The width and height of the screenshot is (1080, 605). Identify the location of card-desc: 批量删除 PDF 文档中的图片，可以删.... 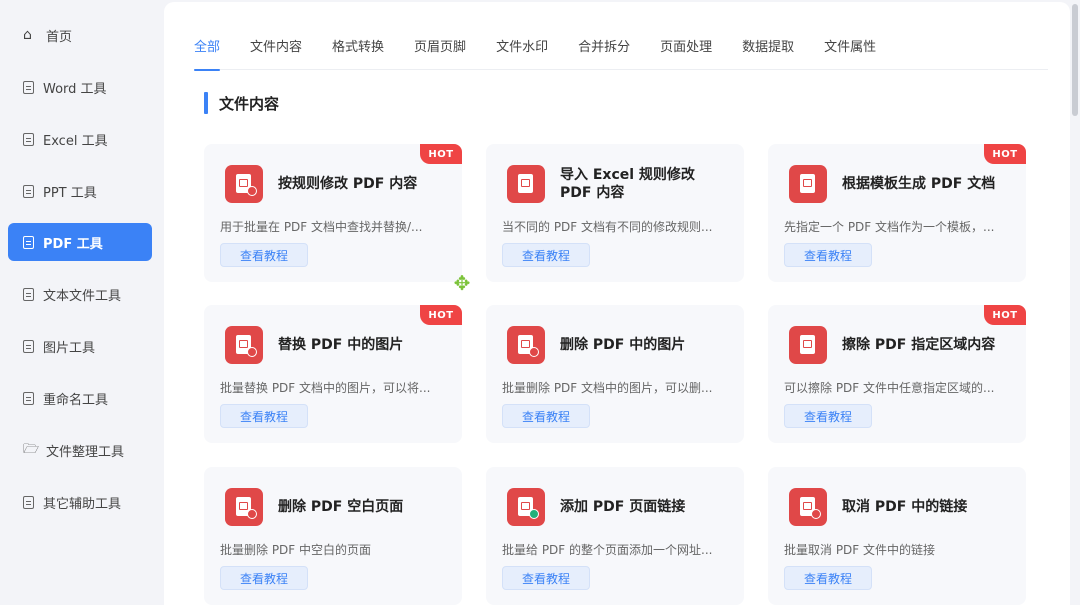
(607, 388).